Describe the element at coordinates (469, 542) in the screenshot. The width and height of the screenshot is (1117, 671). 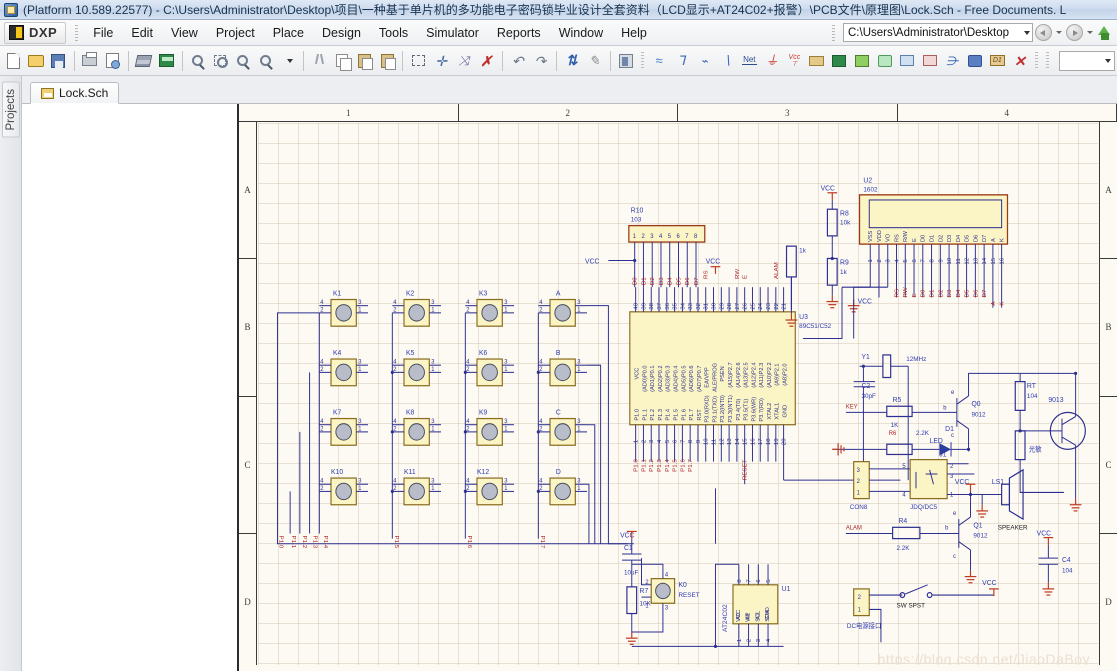
I see `svg-text: P1.6` at that location.